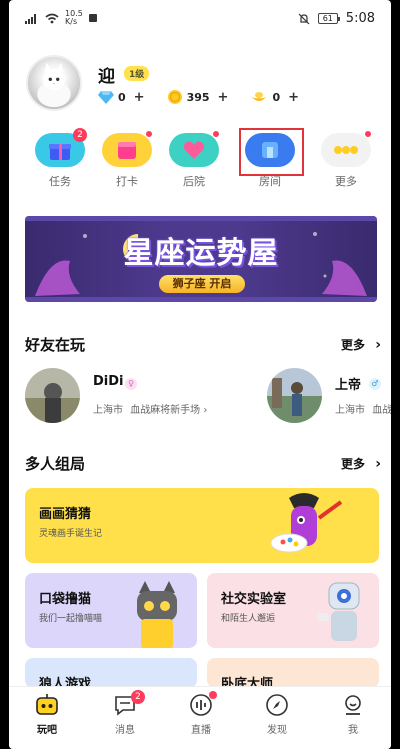  I want to click on tab-messages: 2 消息, so click(125, 713).